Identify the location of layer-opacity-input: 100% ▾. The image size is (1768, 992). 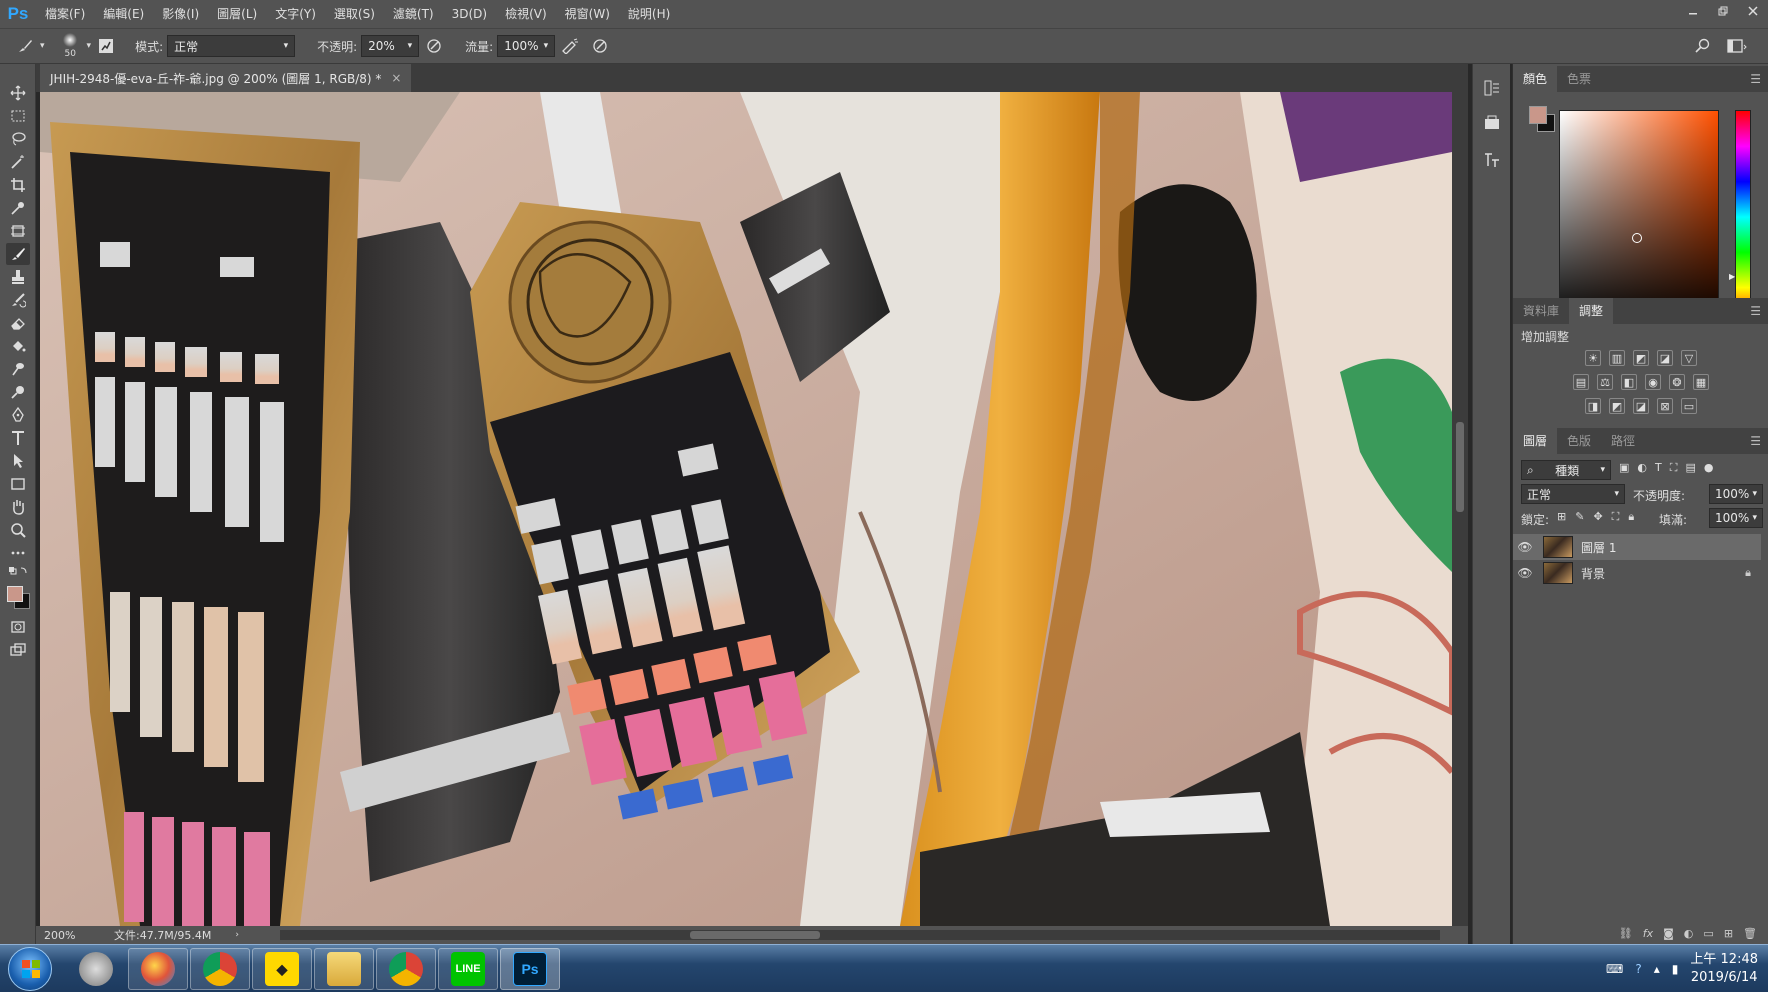
(1736, 494).